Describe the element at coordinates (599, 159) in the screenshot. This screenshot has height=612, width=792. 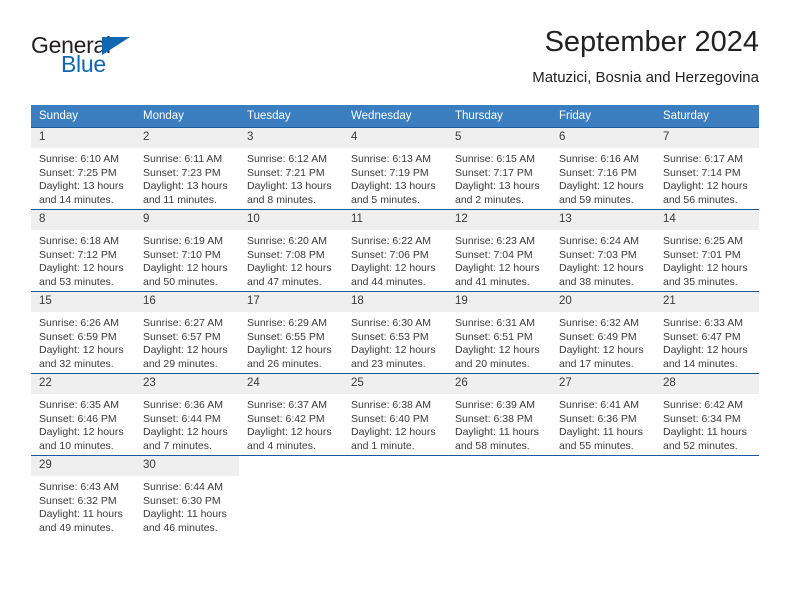
I see `sunrise-text: Sunrise: 6:16 AM` at that location.